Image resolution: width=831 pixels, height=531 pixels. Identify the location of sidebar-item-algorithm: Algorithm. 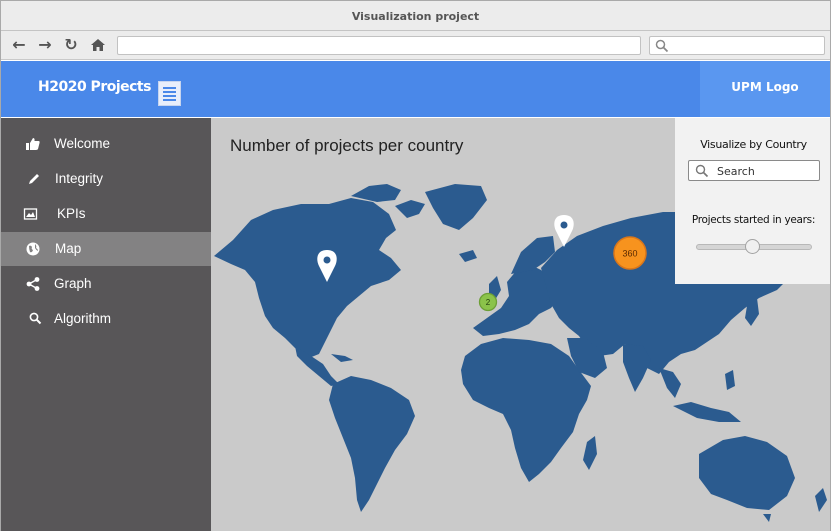
(106, 319).